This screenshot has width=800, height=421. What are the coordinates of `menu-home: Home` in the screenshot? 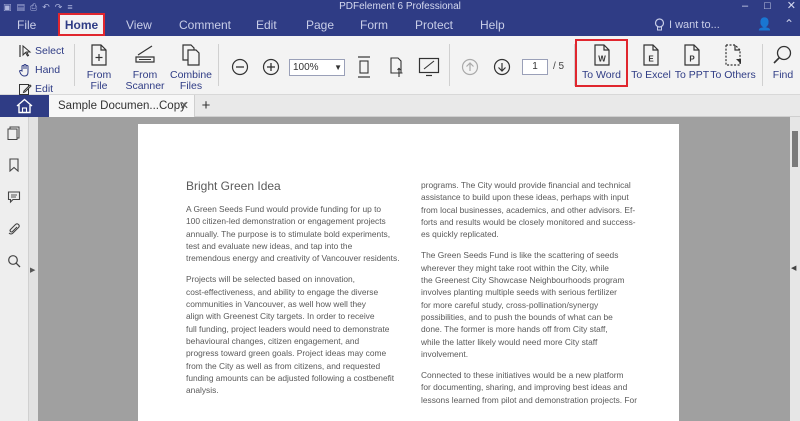 It's located at (81, 24).